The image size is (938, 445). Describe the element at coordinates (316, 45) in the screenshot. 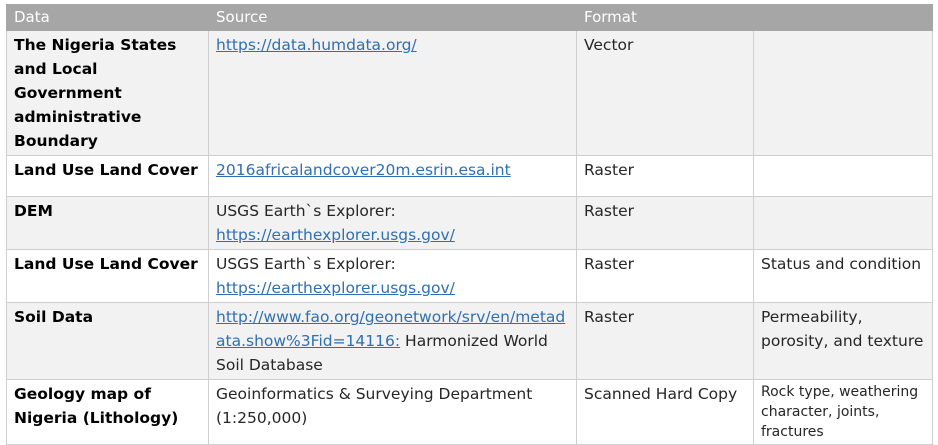

I see `source-link: https://data.humdata.org/` at that location.